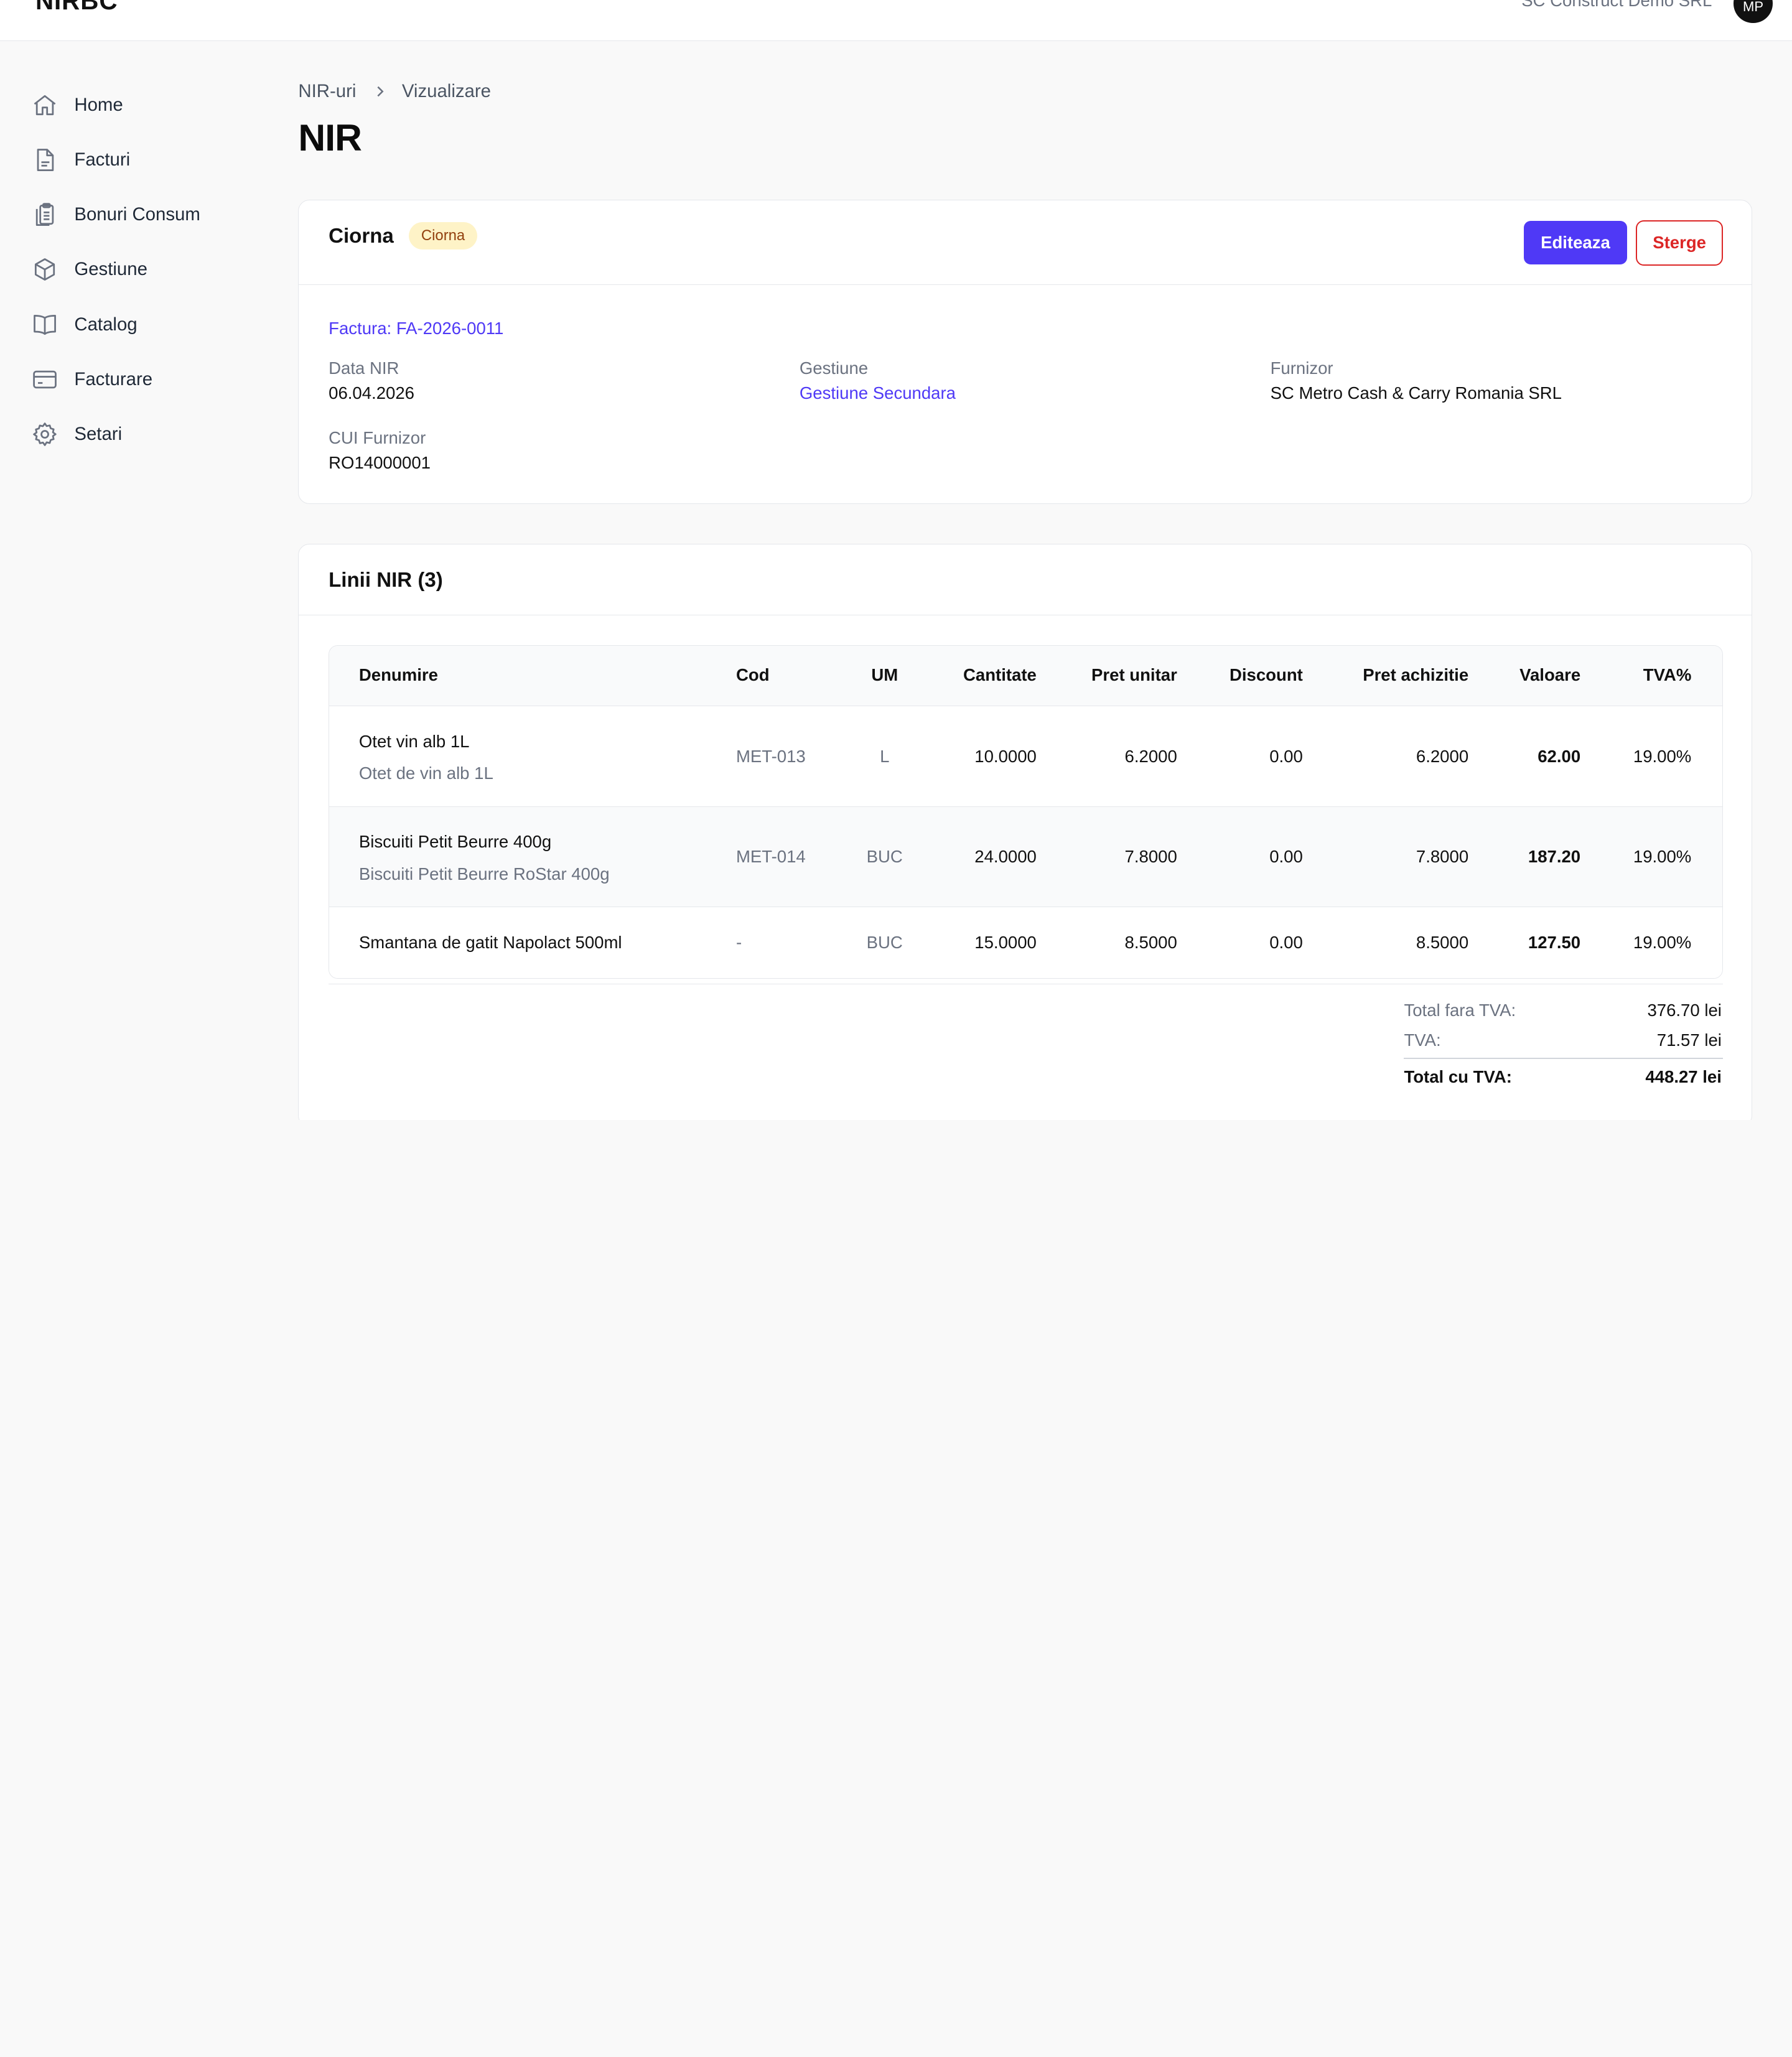 The width and height of the screenshot is (1792, 2057). I want to click on cell-pret-unitar: 7.8000, so click(1150, 857).